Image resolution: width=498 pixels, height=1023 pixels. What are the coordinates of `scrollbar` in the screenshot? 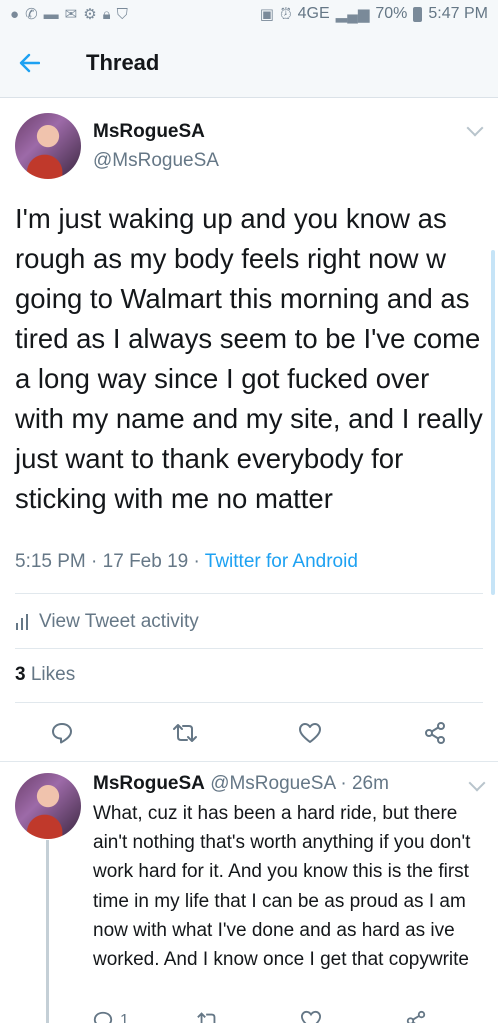 It's located at (493, 422).